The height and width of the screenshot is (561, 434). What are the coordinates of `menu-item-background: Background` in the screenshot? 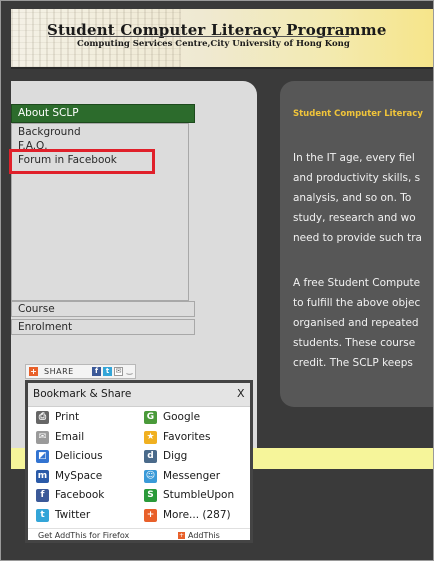 It's located at (49, 132).